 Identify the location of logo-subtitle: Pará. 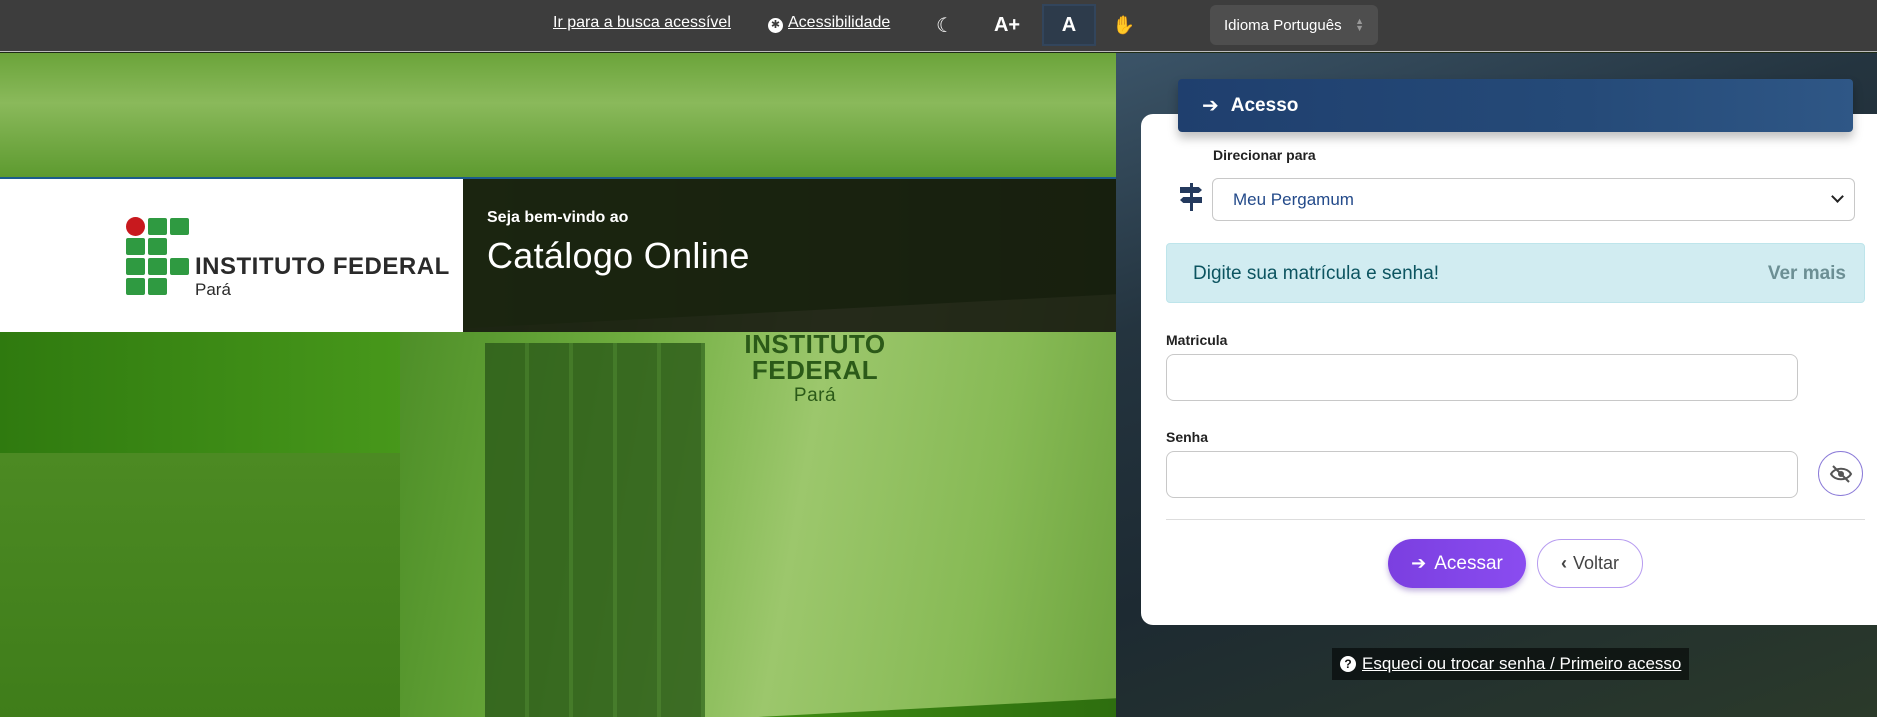
(213, 289).